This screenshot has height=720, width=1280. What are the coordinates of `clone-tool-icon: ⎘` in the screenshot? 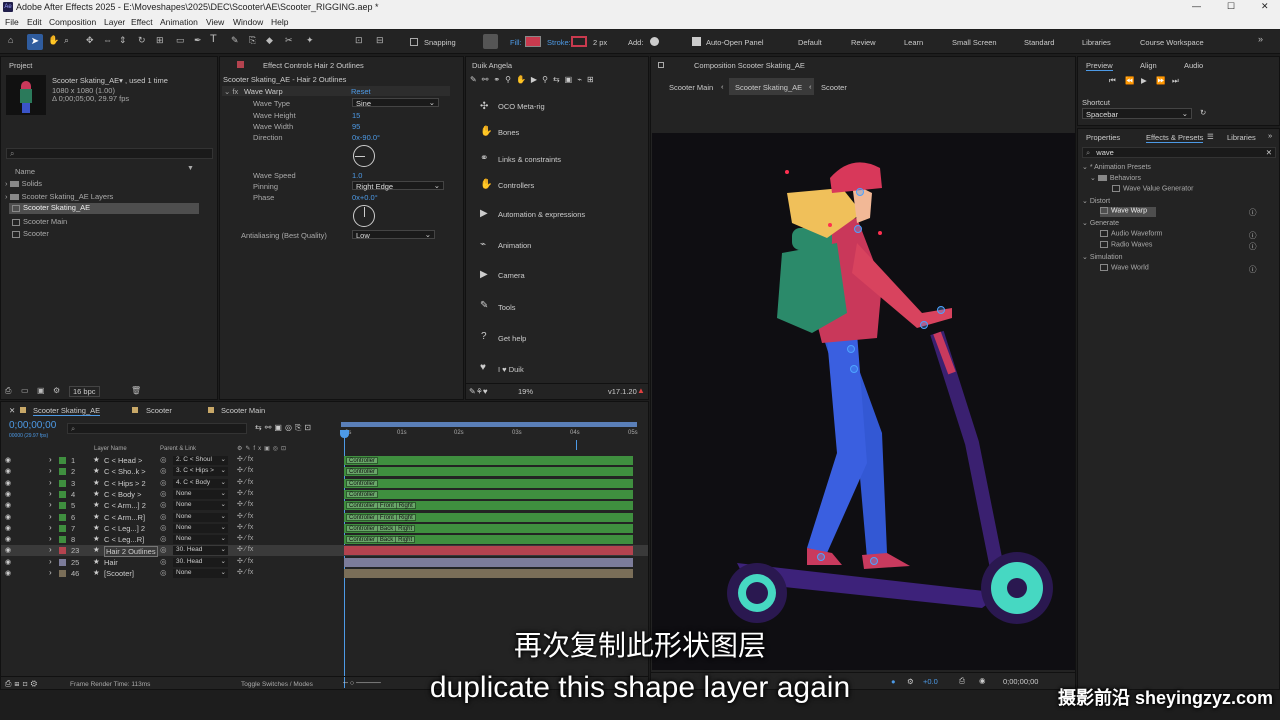 It's located at (252, 40).